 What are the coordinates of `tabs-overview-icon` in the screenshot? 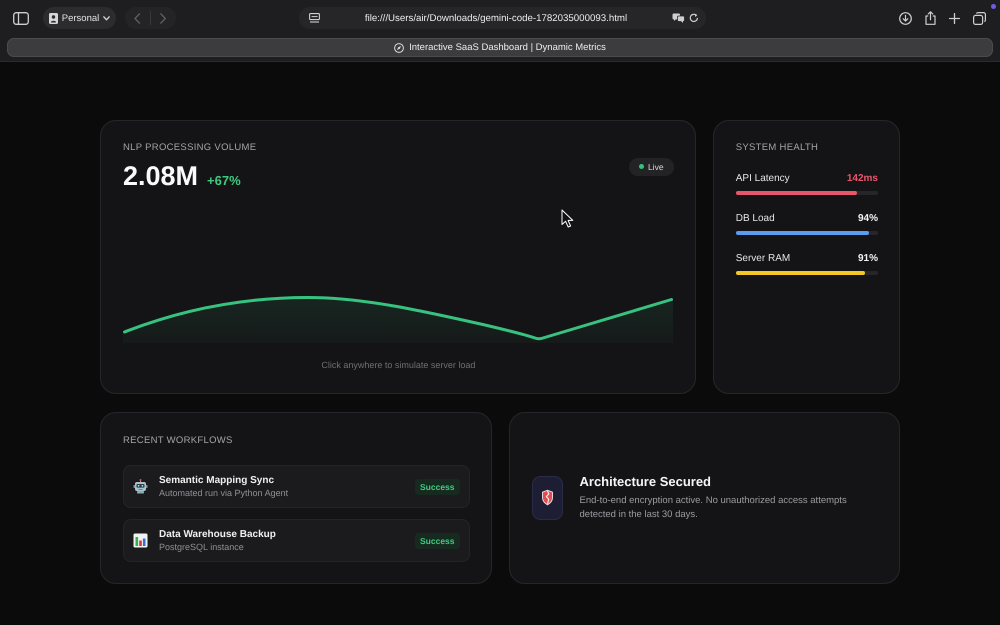 It's located at (979, 18).